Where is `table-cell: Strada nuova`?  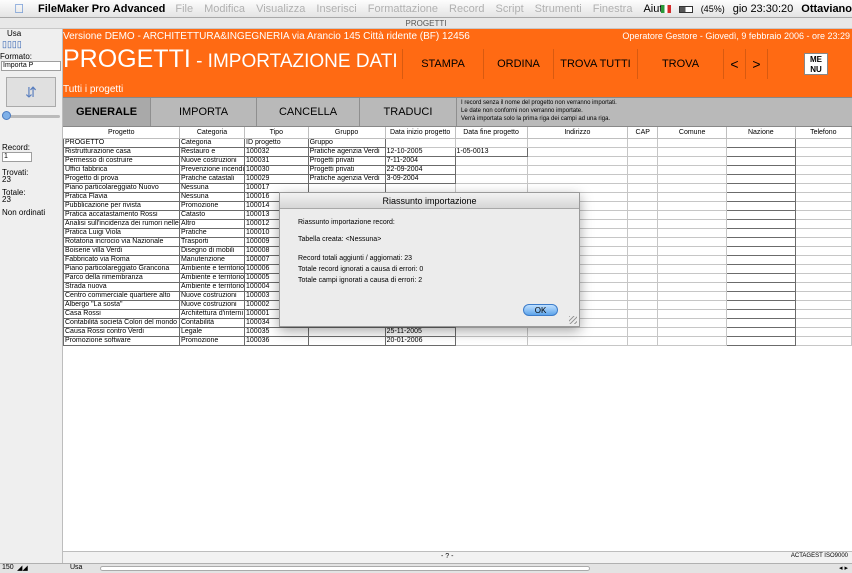 table-cell: Strada nuova is located at coordinates (121, 286).